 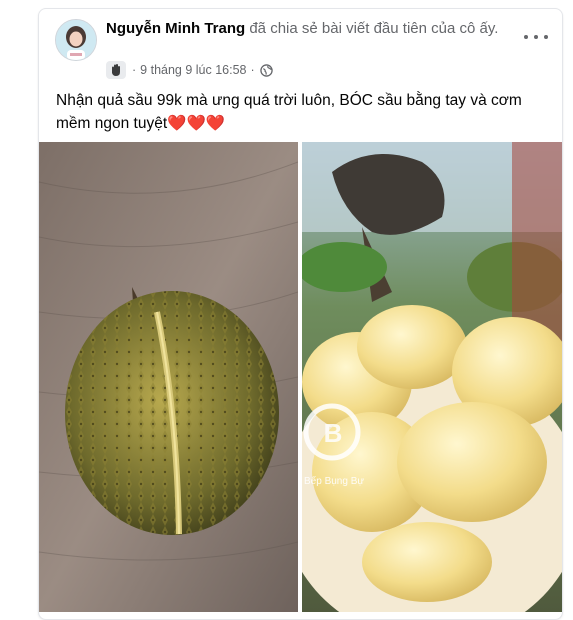 I want to click on heart-icons: ❤️❤️❤️, so click(x=196, y=123).